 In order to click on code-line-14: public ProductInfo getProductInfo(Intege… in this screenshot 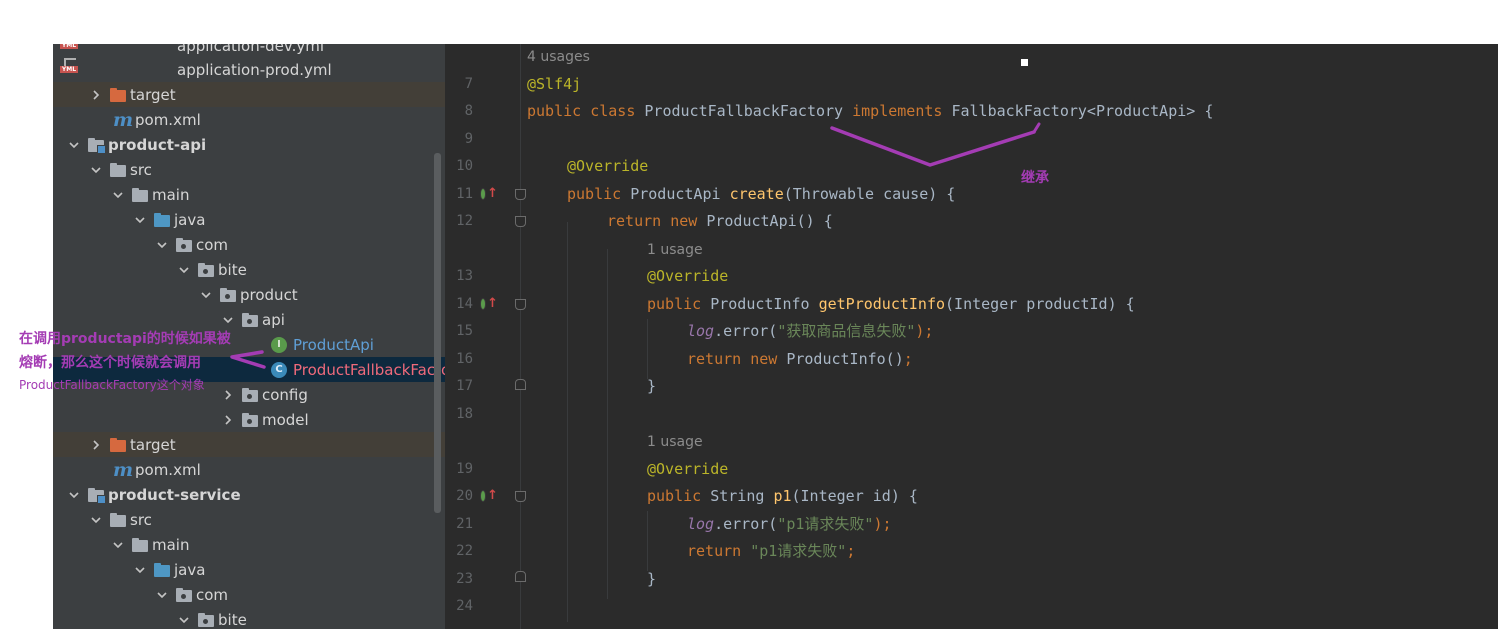, I will do `click(891, 304)`.